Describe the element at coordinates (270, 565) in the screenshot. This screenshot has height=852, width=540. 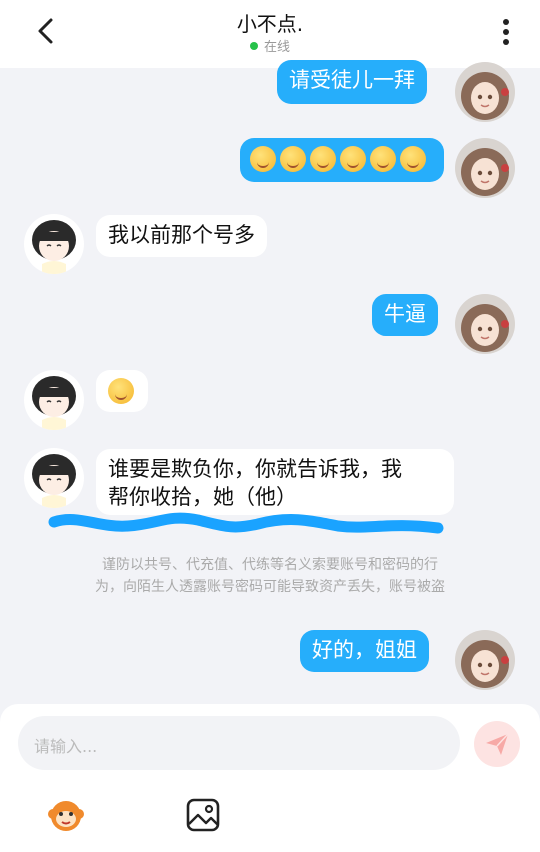
I see `safety-notice-line-1: 谨防以共号、代充值、代练等名义索要账号和密码的行` at that location.